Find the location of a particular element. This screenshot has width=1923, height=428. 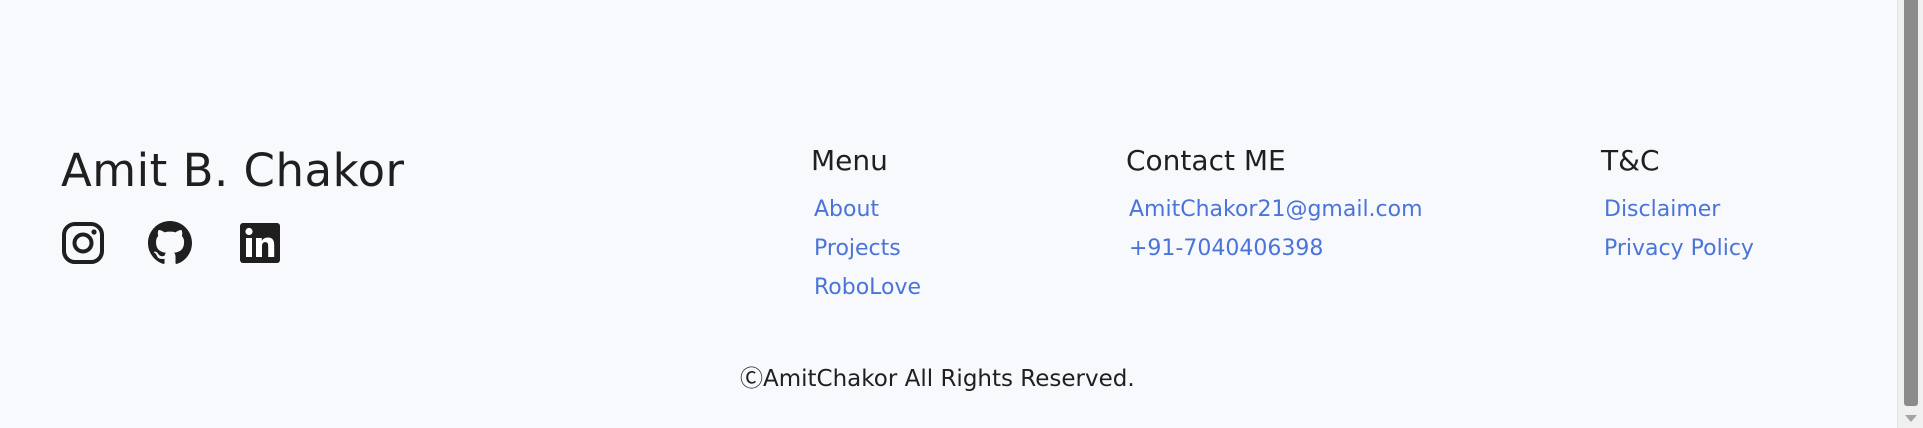

list-item: AmitChakor21@gmail.com is located at coordinates (1276, 209).